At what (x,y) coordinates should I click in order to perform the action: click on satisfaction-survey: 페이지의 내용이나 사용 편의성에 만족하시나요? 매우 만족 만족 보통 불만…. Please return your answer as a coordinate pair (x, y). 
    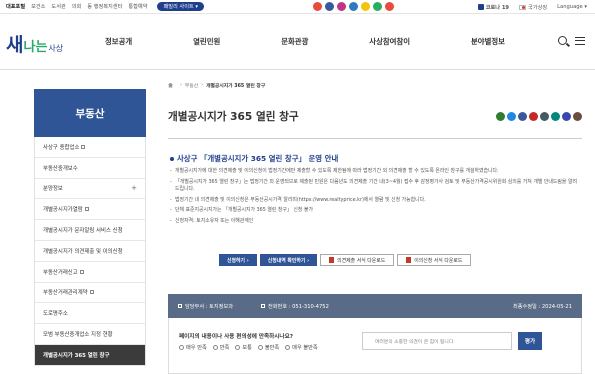
    Looking at the image, I should click on (375, 346).